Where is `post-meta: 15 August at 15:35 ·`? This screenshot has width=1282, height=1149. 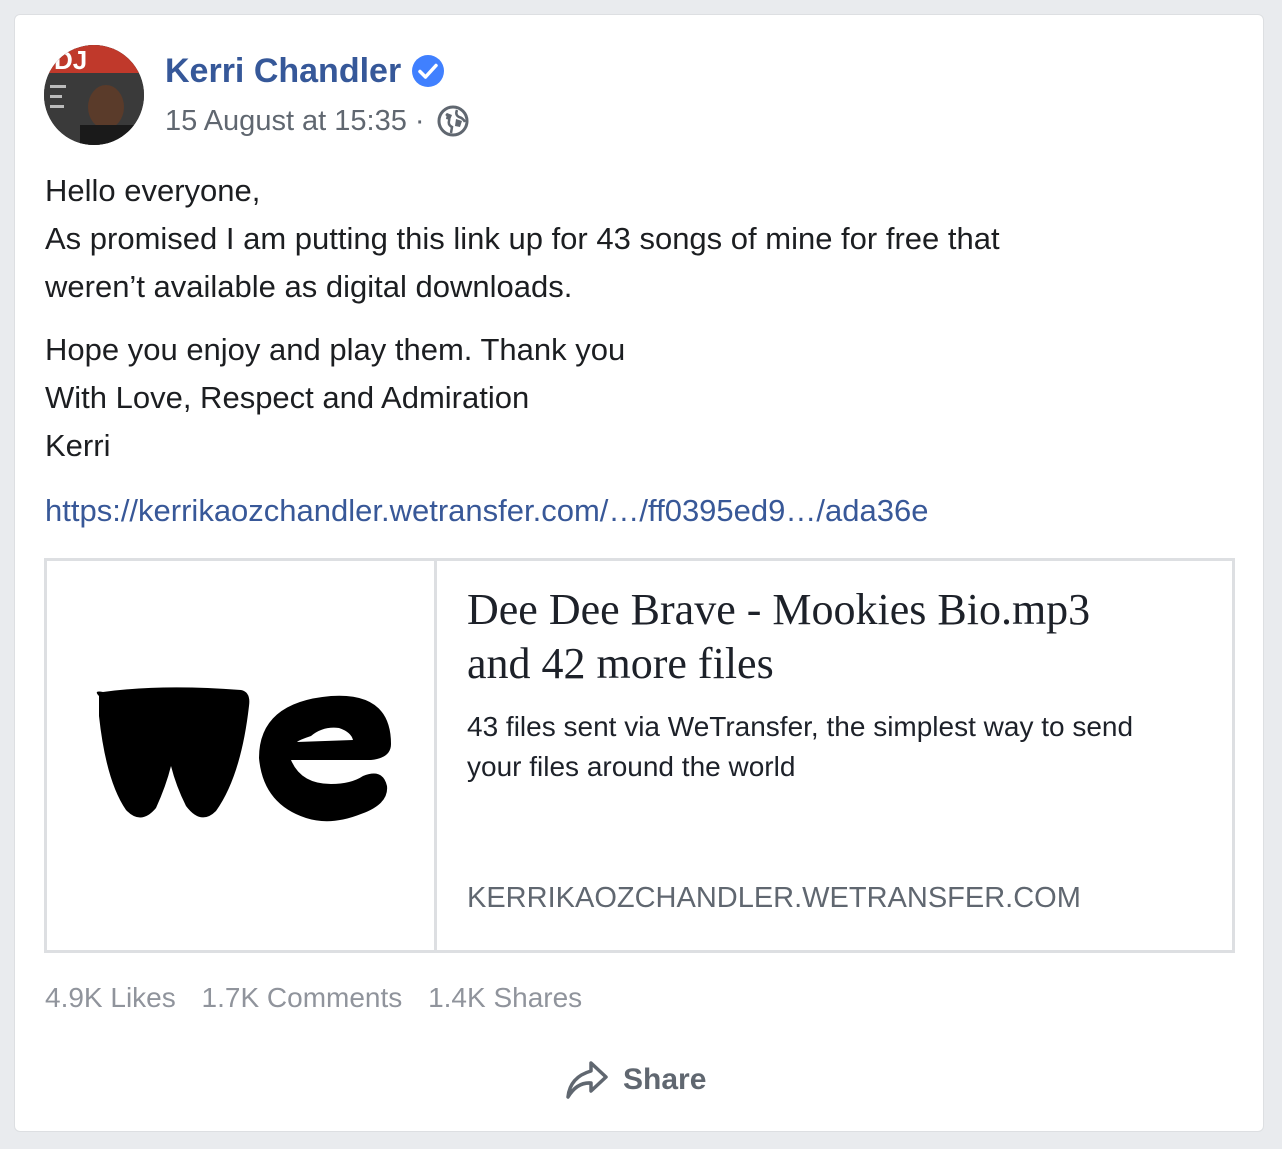
post-meta: 15 August at 15:35 · is located at coordinates (317, 121).